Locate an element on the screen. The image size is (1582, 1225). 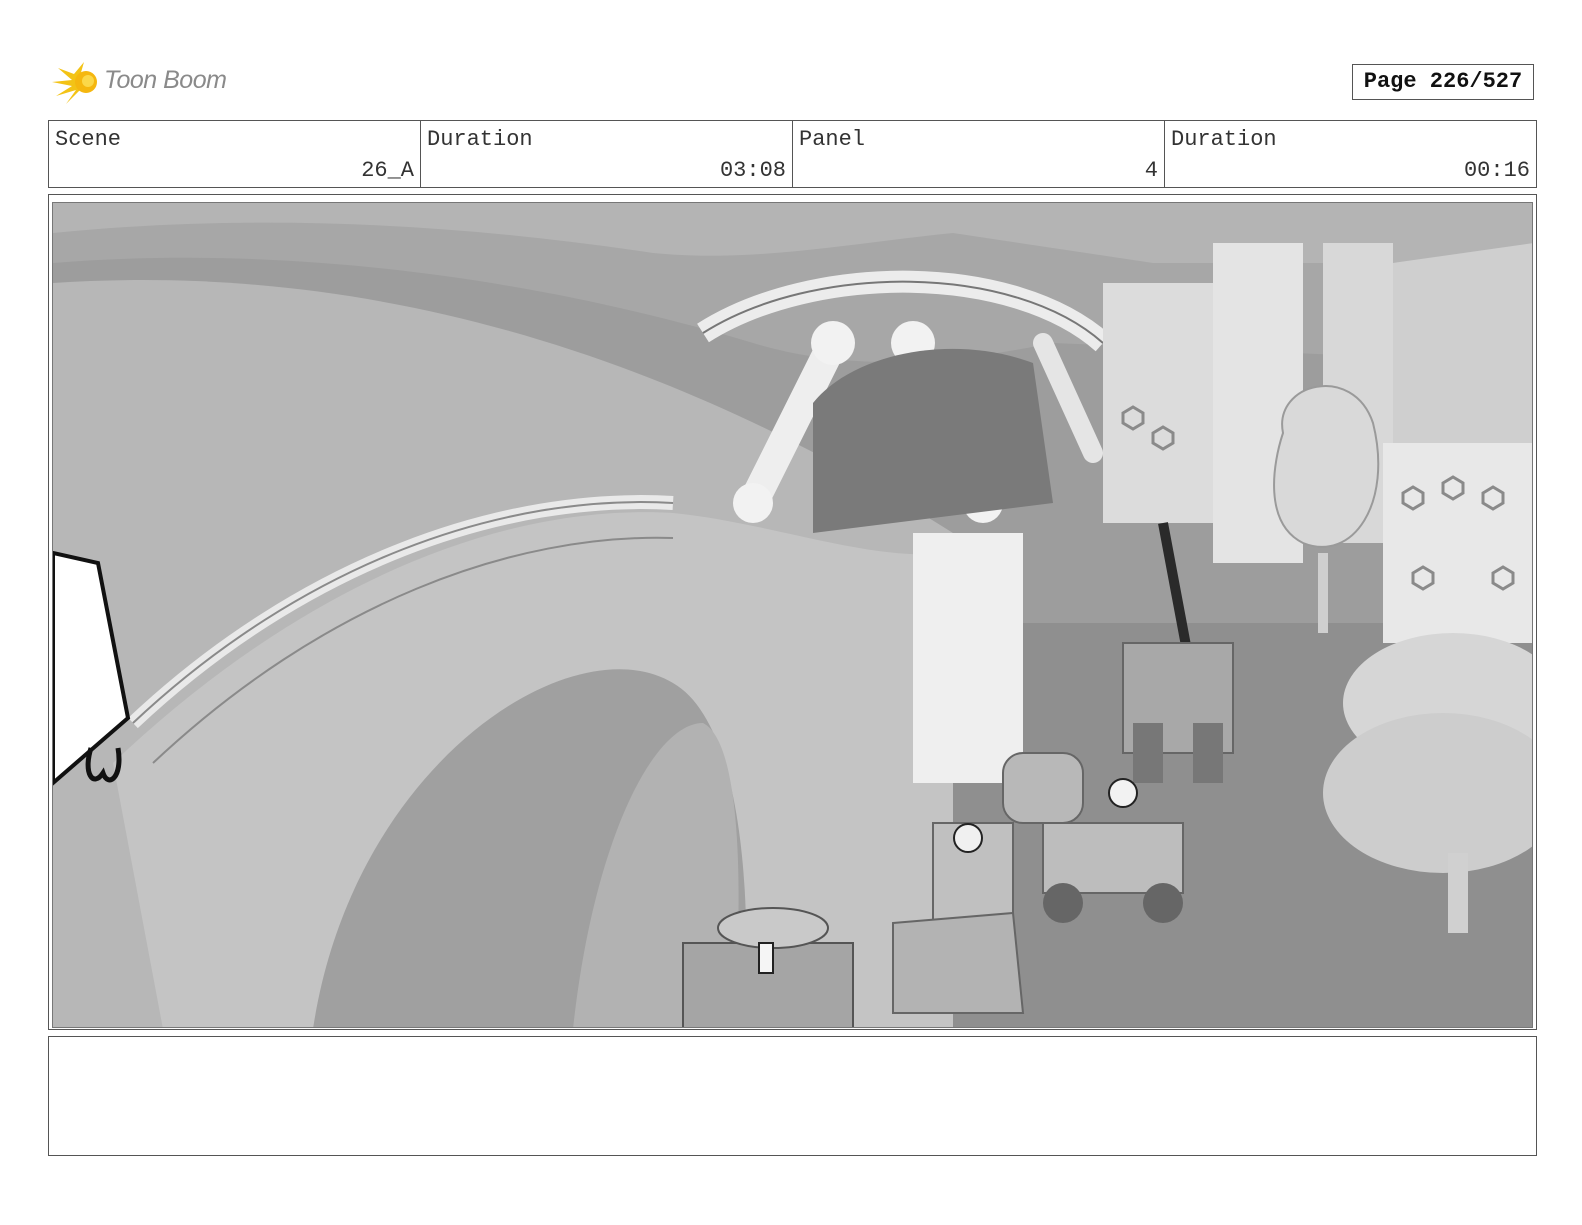
panel-duration-label: Duration is located at coordinates (1224, 139).